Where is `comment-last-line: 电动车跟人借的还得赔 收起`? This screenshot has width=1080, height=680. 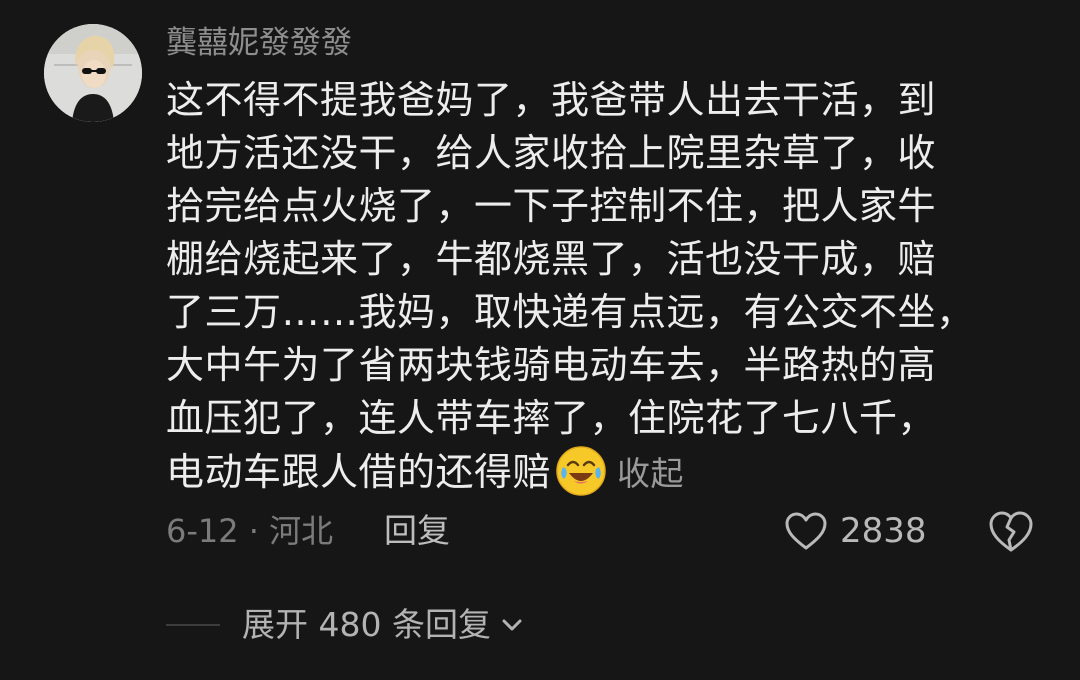 comment-last-line: 电动车跟人借的还得赔 收起 is located at coordinates (586, 471).